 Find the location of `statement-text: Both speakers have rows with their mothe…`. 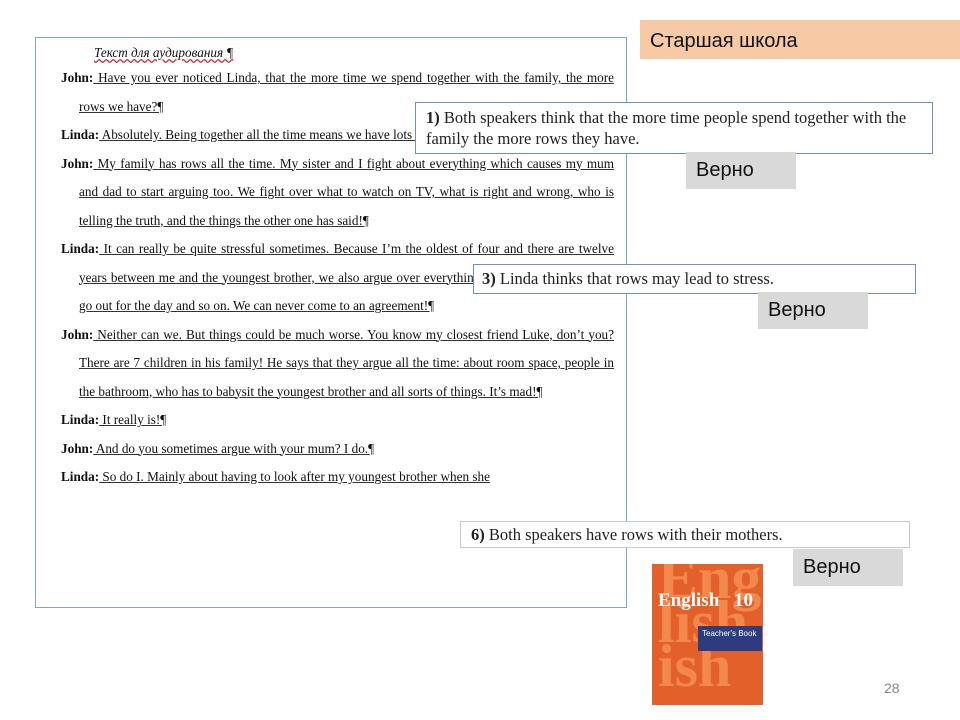

statement-text: Both speakers have rows with their mothe… is located at coordinates (635, 534).